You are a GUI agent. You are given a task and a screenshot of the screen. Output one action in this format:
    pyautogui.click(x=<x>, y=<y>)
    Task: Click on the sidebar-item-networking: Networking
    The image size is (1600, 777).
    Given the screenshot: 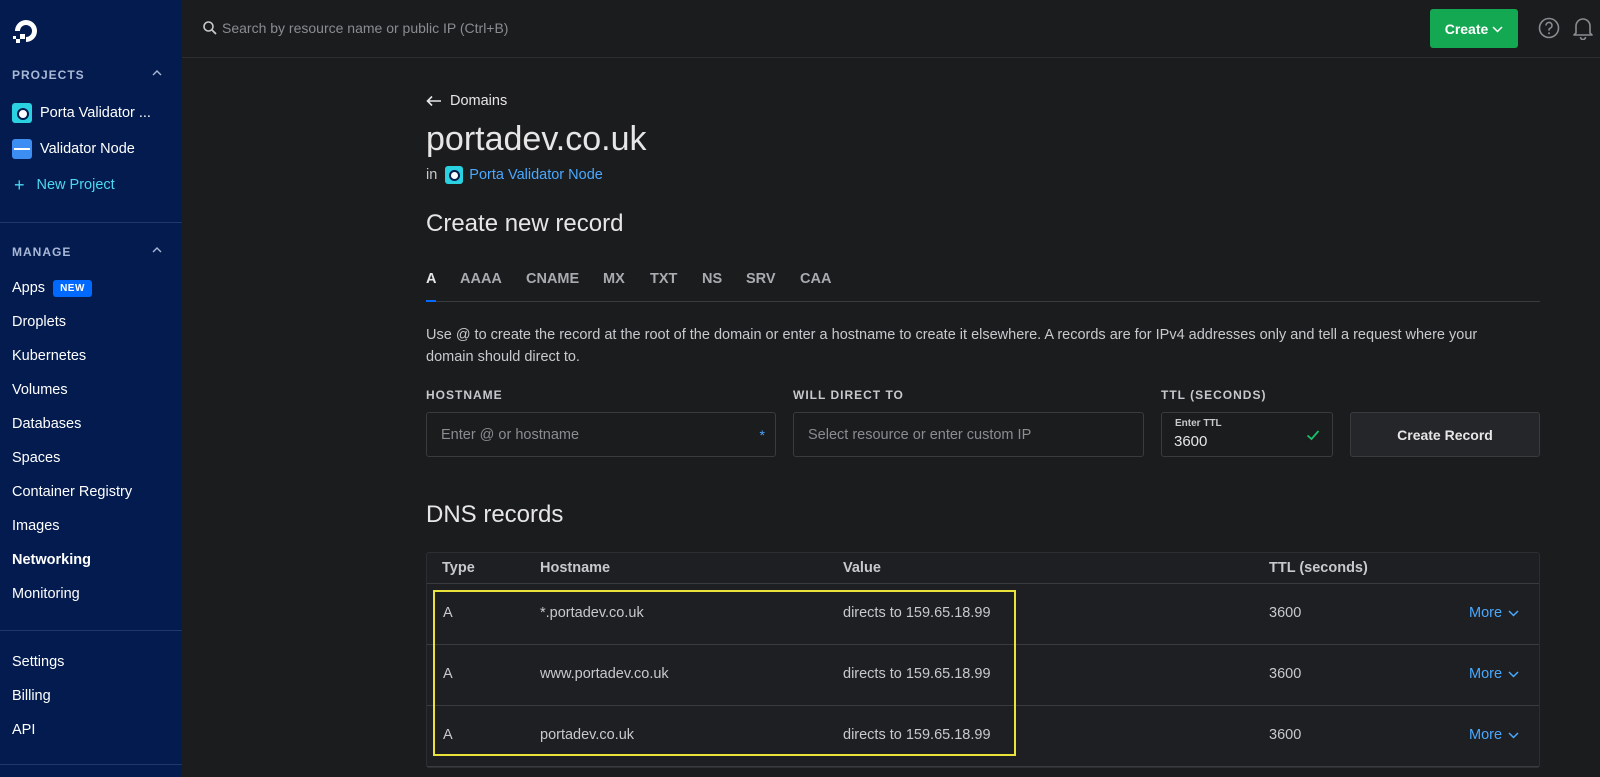 What is the action you would take?
    pyautogui.click(x=51, y=560)
    